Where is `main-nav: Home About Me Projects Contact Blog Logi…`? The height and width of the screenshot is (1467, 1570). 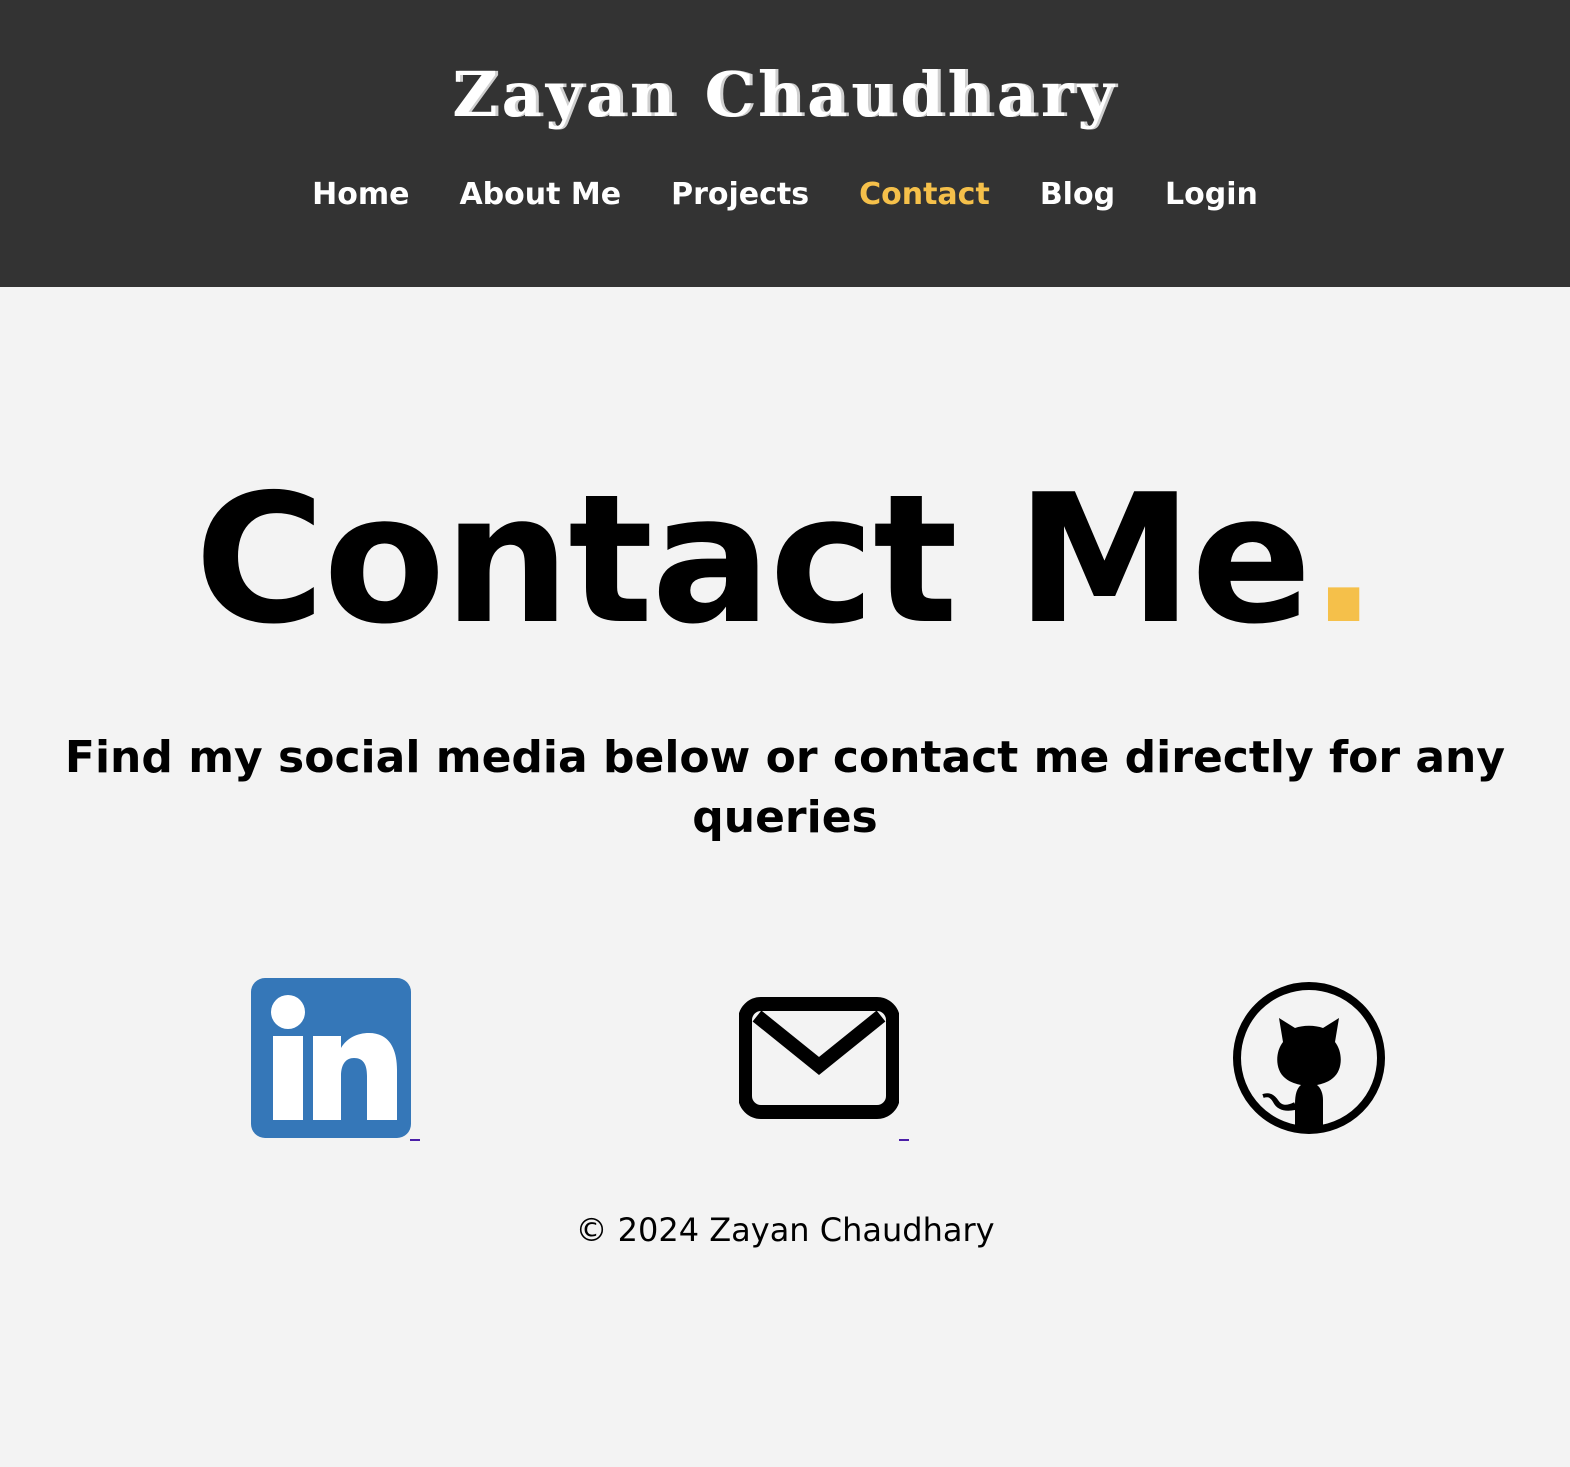
main-nav: Home About Me Projects Contact Blog Logi… is located at coordinates (785, 195).